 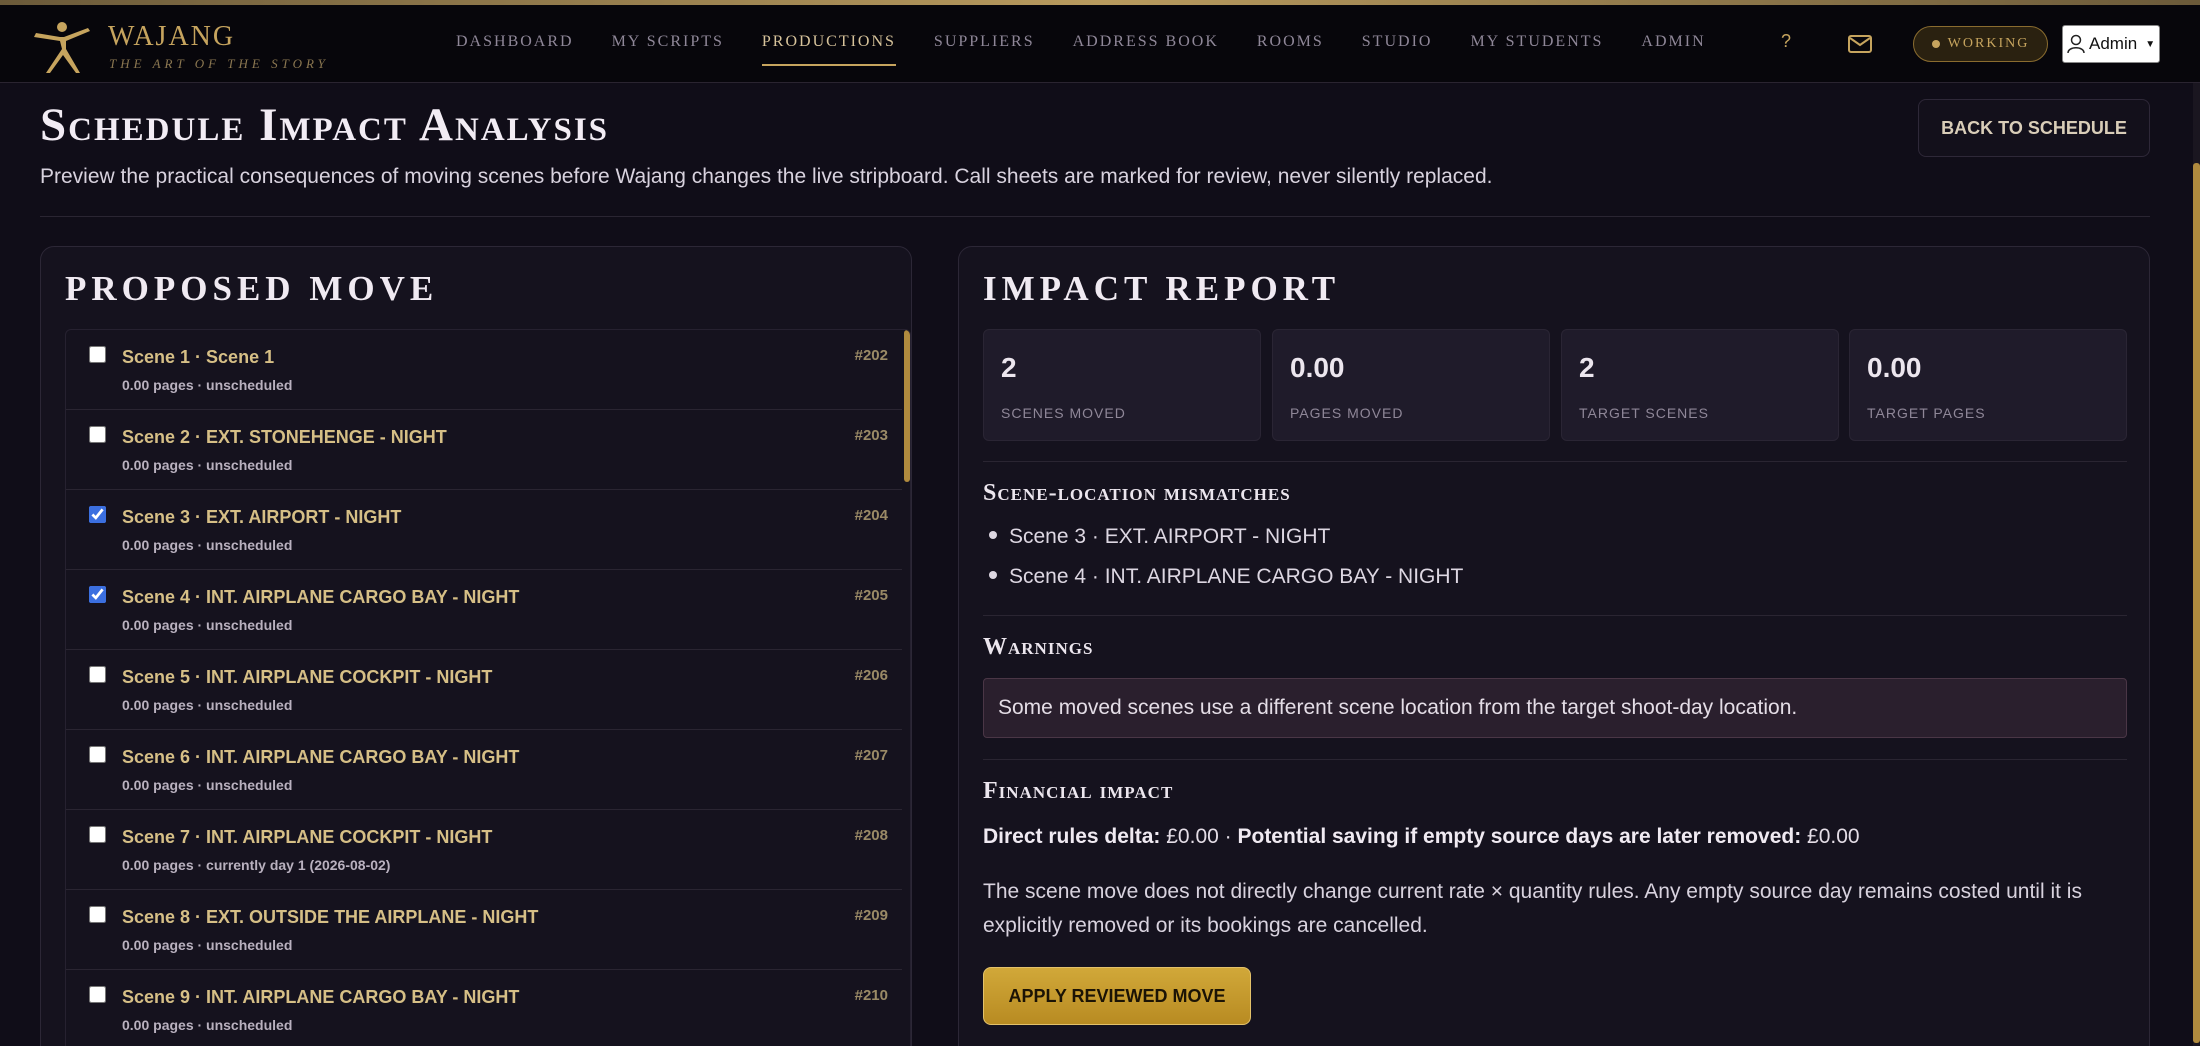 I want to click on scene-number: #207, so click(x=871, y=755).